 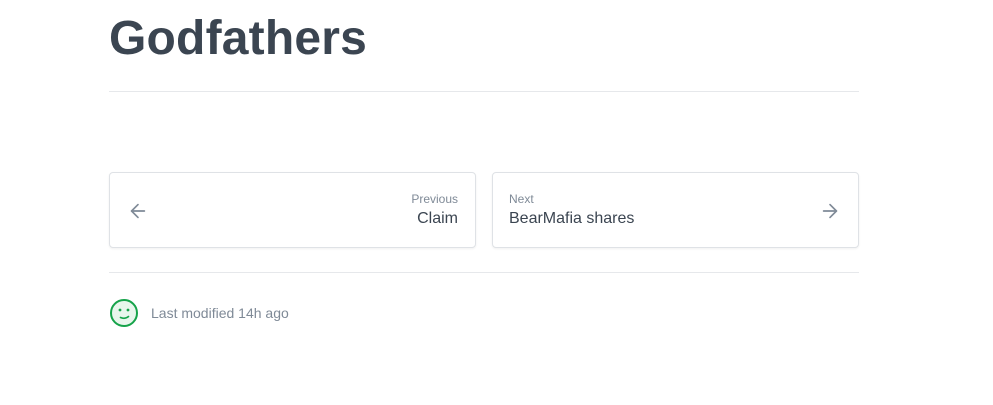 I want to click on last-modified: Last modified 14h ago, so click(x=199, y=313).